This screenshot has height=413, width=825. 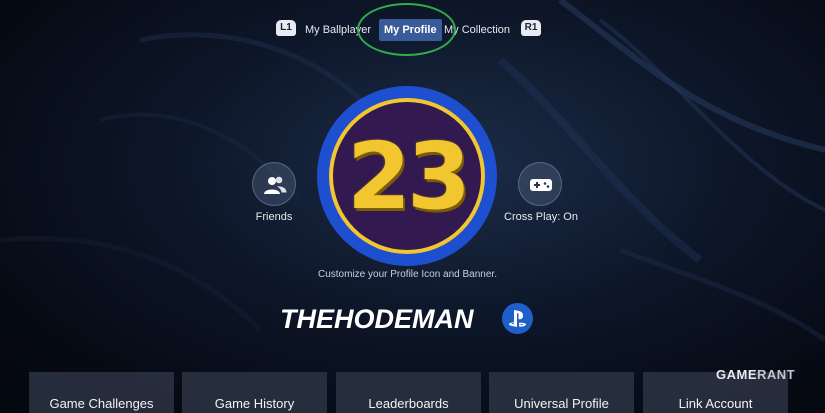 What do you see at coordinates (101, 403) in the screenshot?
I see `menu-card-label: Game Challenges` at bounding box center [101, 403].